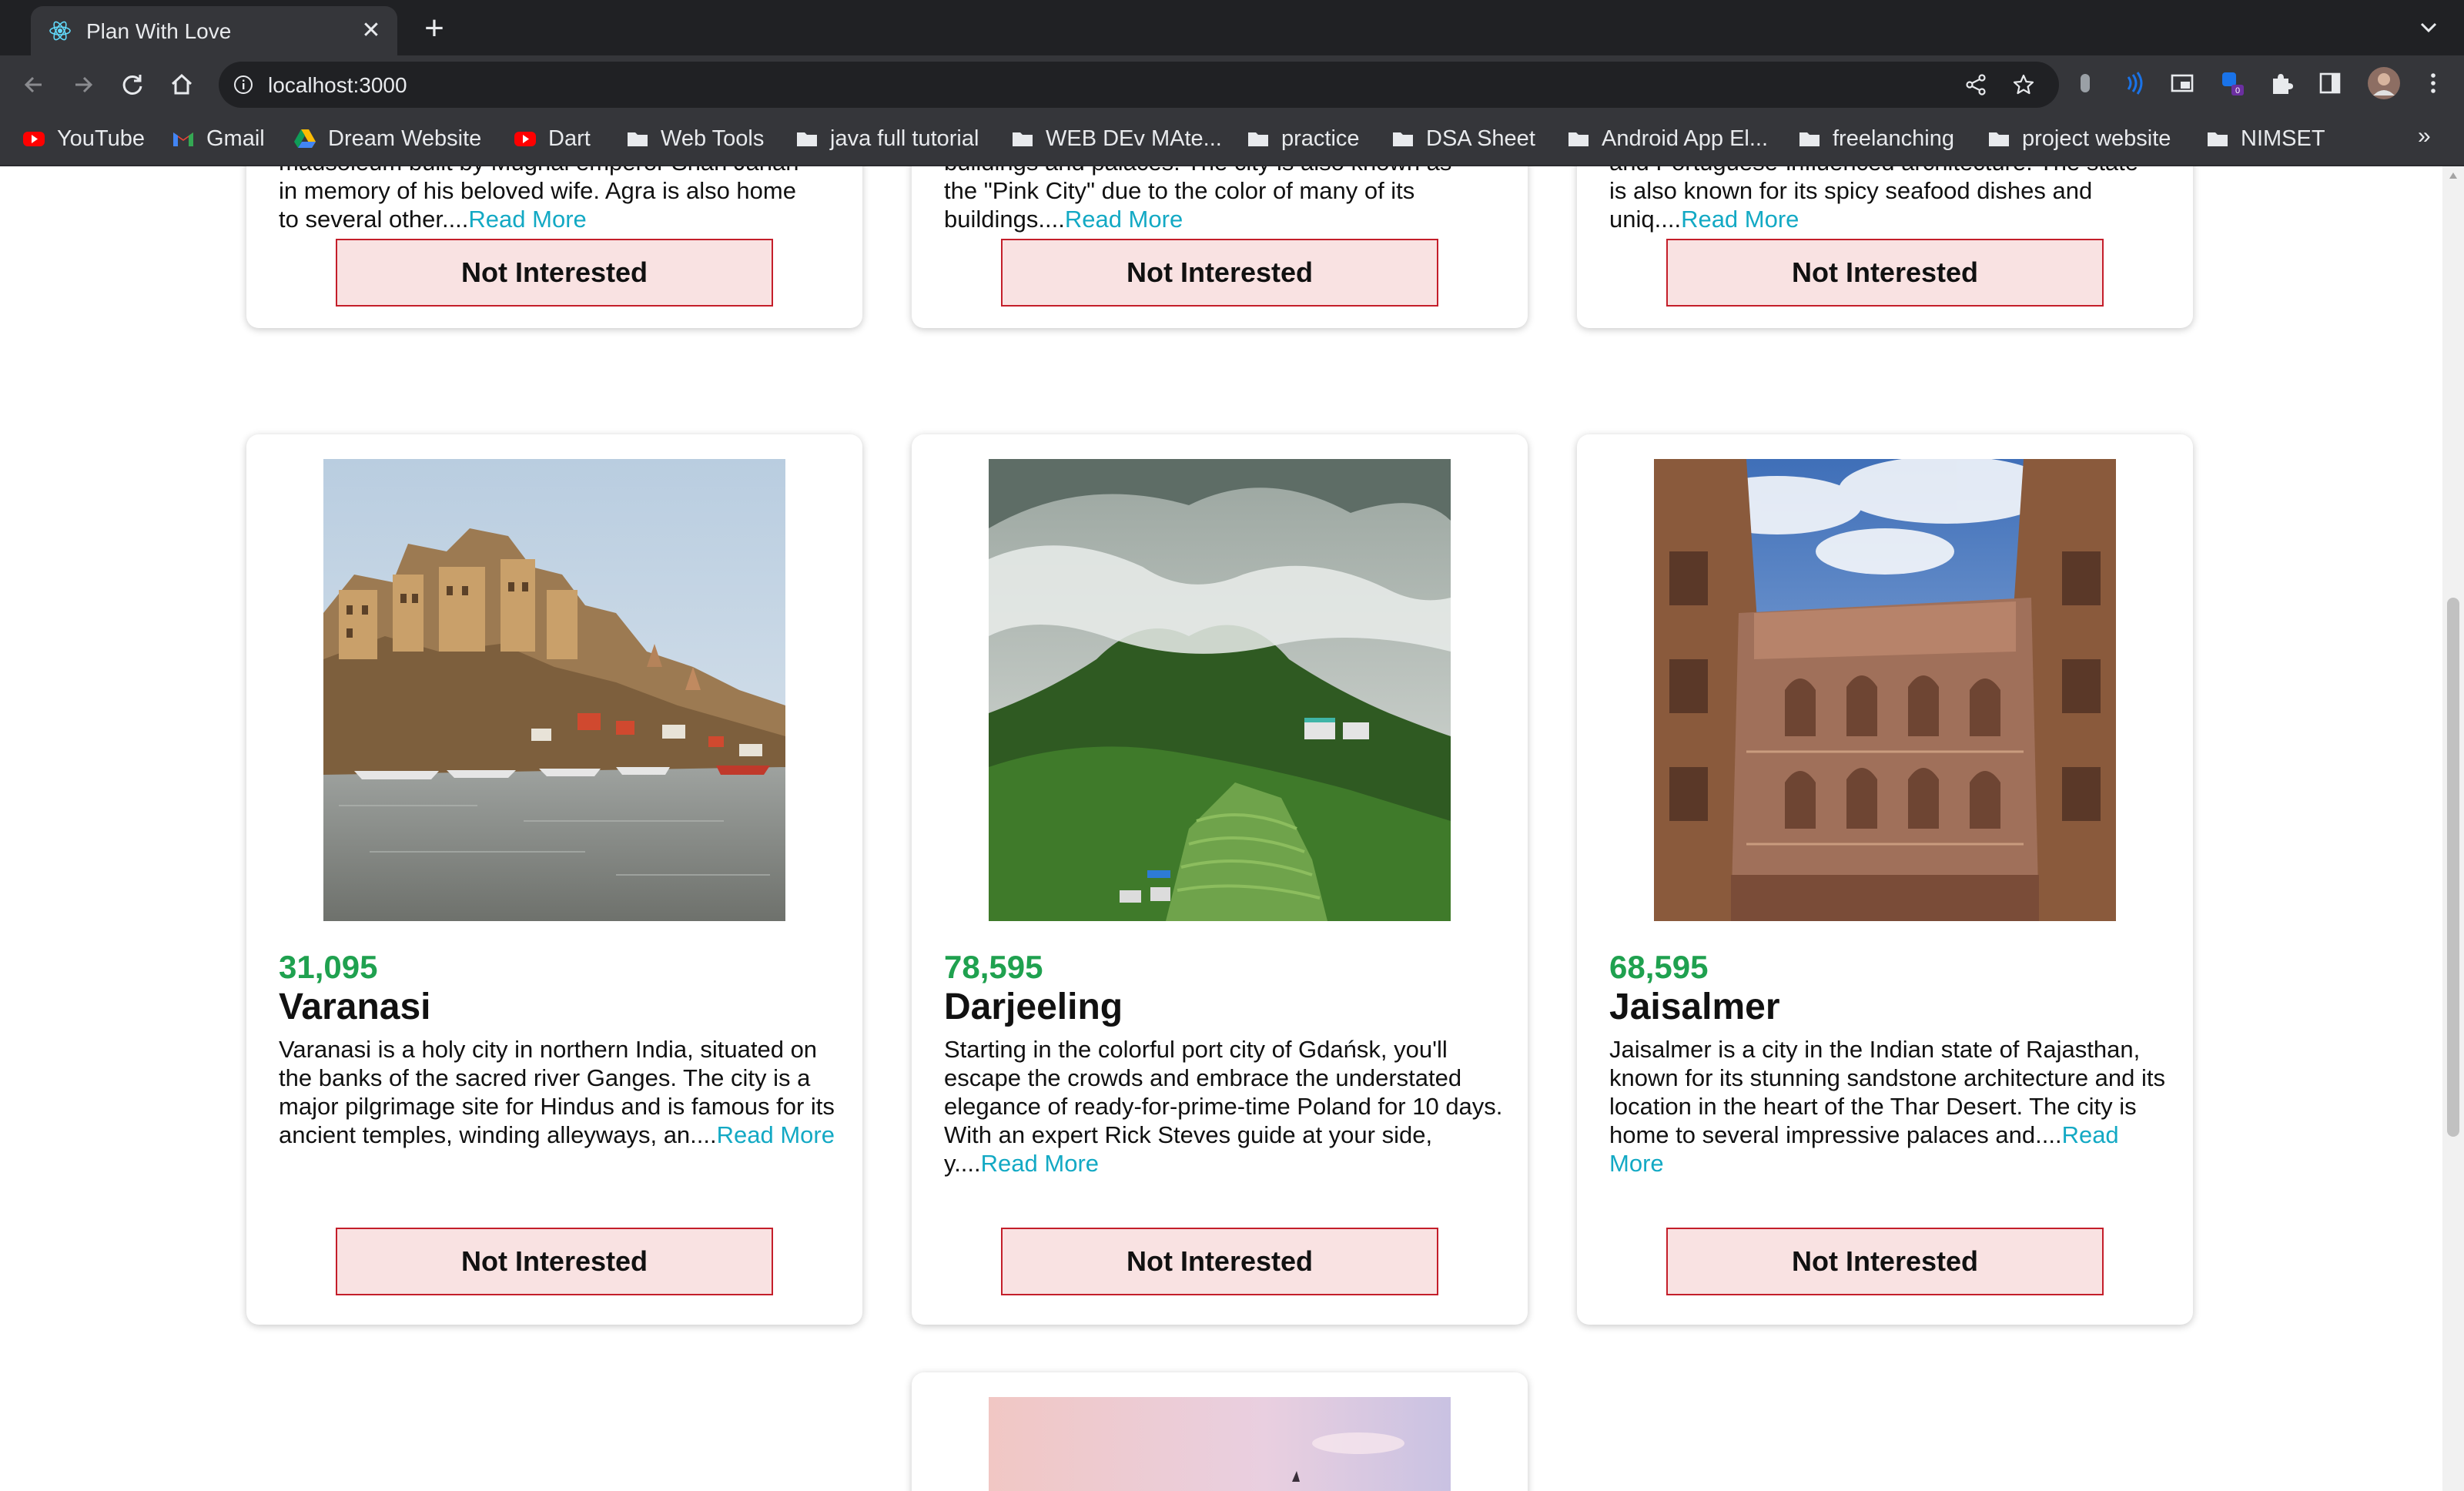  I want to click on close-tab-icon: ✕, so click(371, 31).